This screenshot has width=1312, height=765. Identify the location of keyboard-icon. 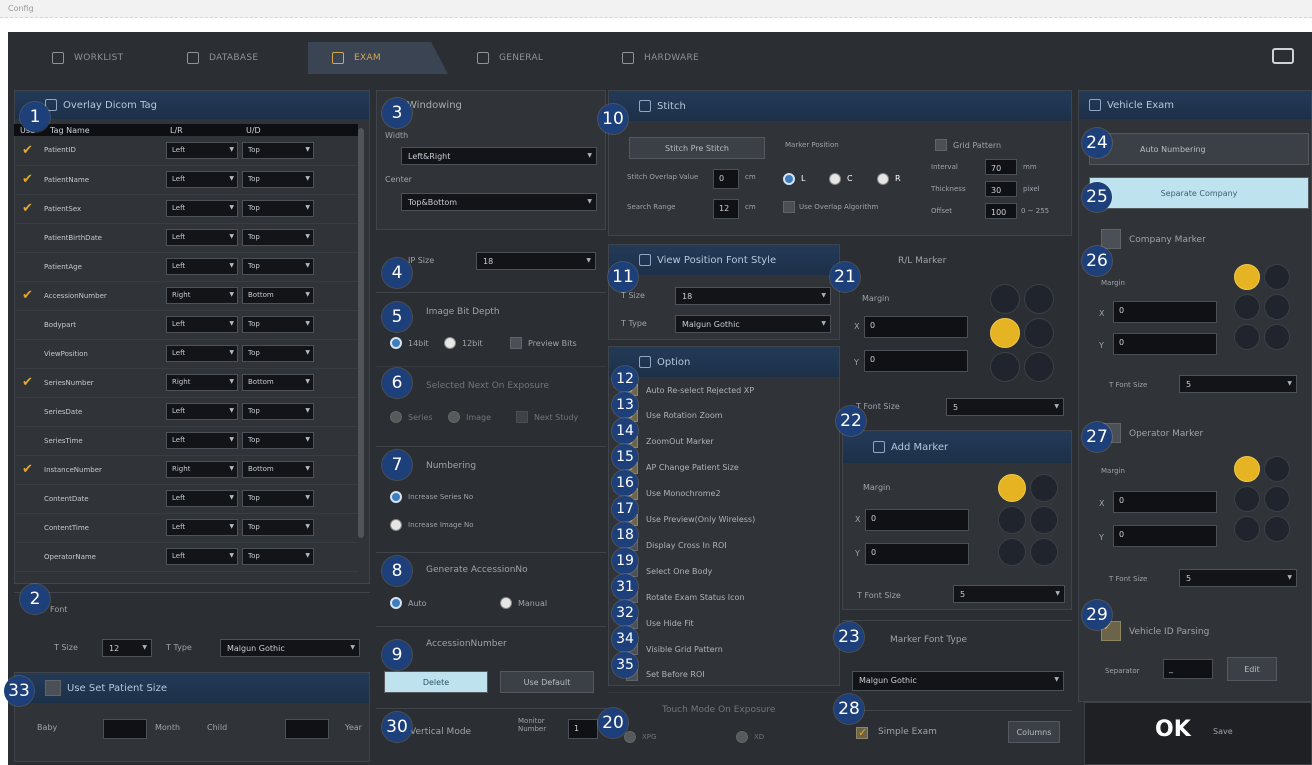
(1283, 56).